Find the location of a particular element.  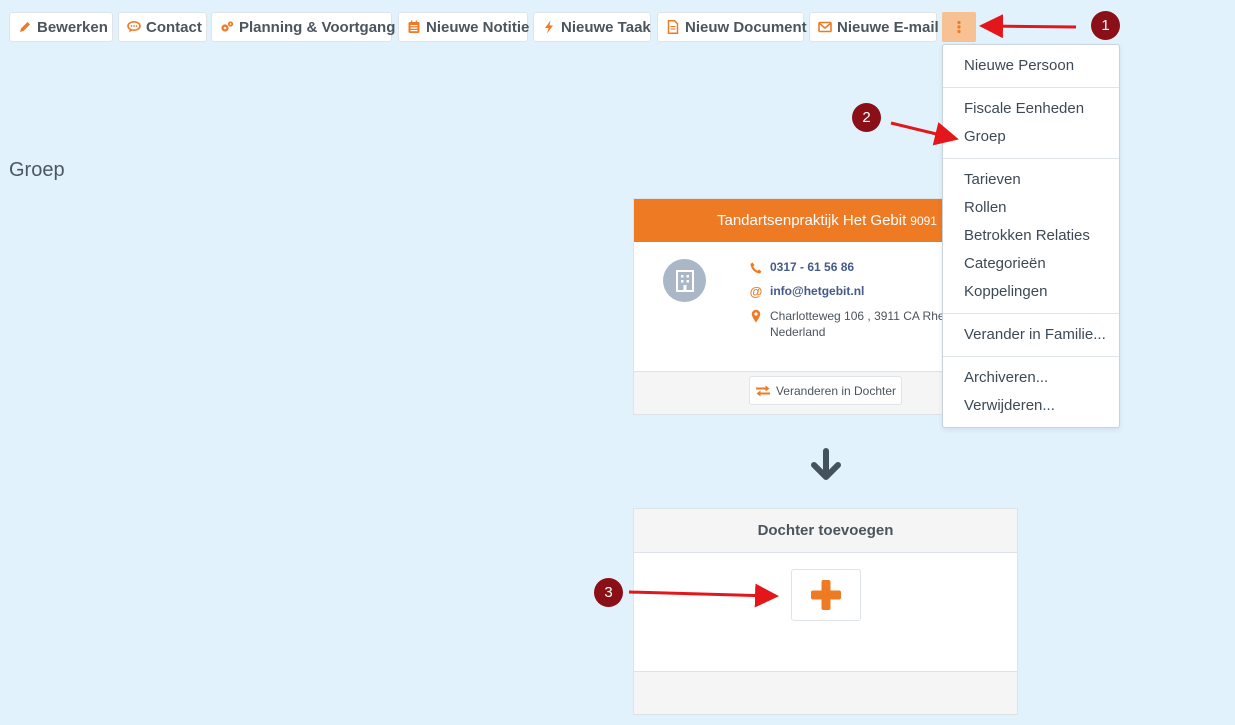

new-task-button: Nieuwe Taak is located at coordinates (592, 27).